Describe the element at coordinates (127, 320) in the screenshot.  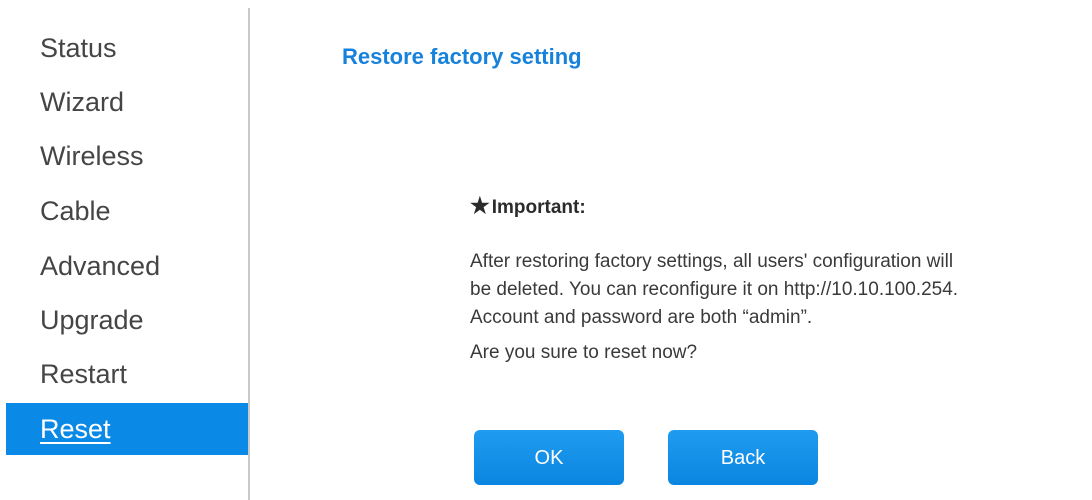
I see `sidebar-item-upgrade: Upgrade` at that location.